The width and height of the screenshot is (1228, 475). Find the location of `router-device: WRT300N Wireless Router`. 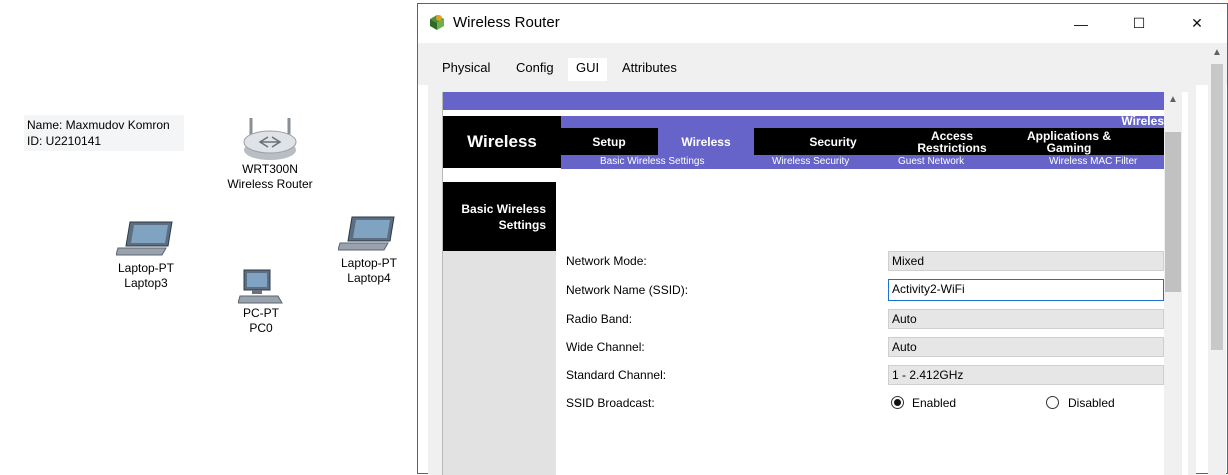

router-device: WRT300N Wireless Router is located at coordinates (270, 153).